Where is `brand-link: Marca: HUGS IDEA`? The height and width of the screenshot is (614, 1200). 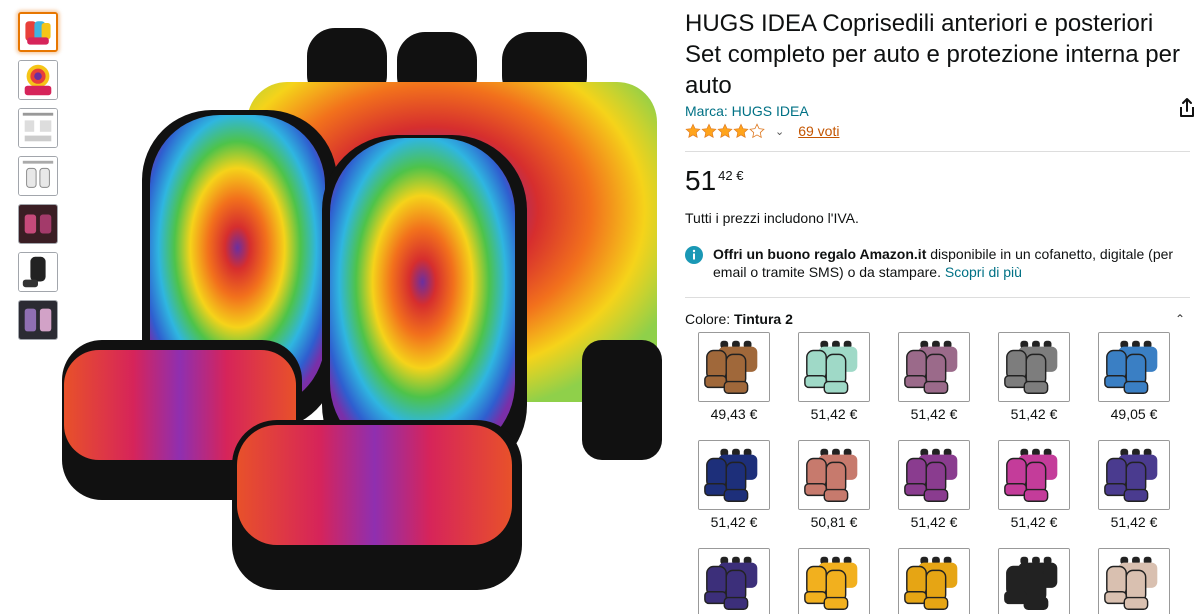 brand-link: Marca: HUGS IDEA is located at coordinates (937, 111).